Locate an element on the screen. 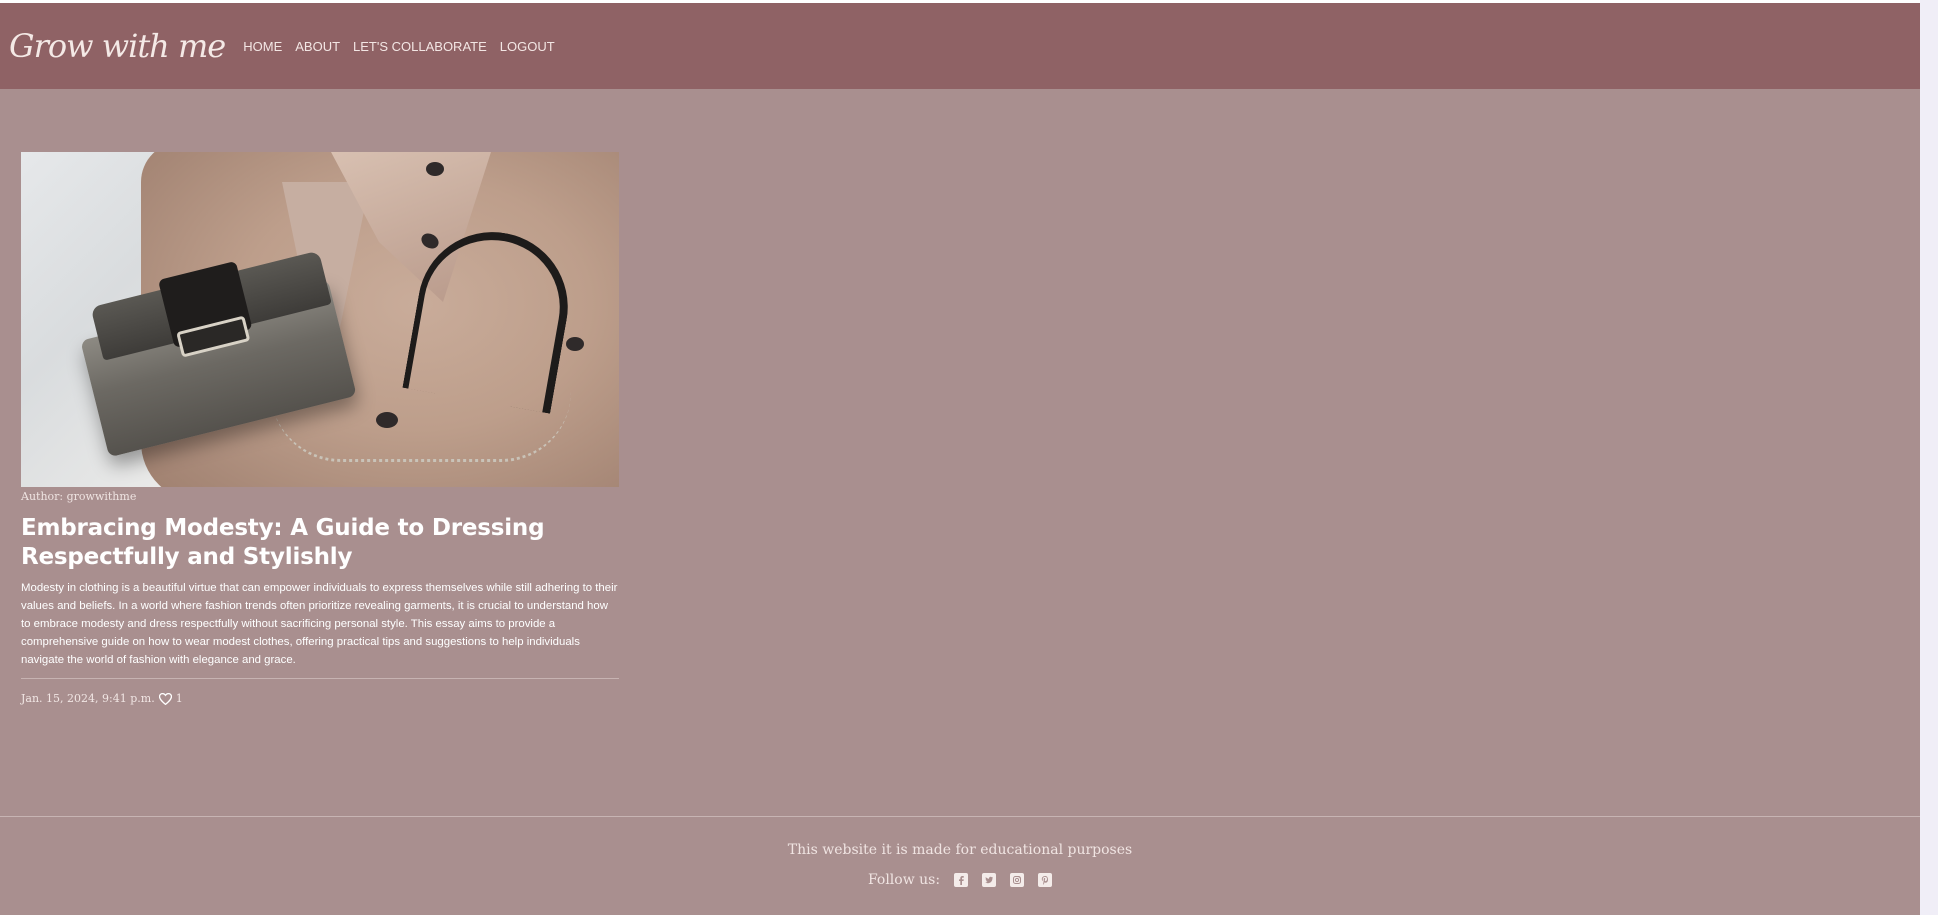  follow-row: Follow us: is located at coordinates (960, 880).